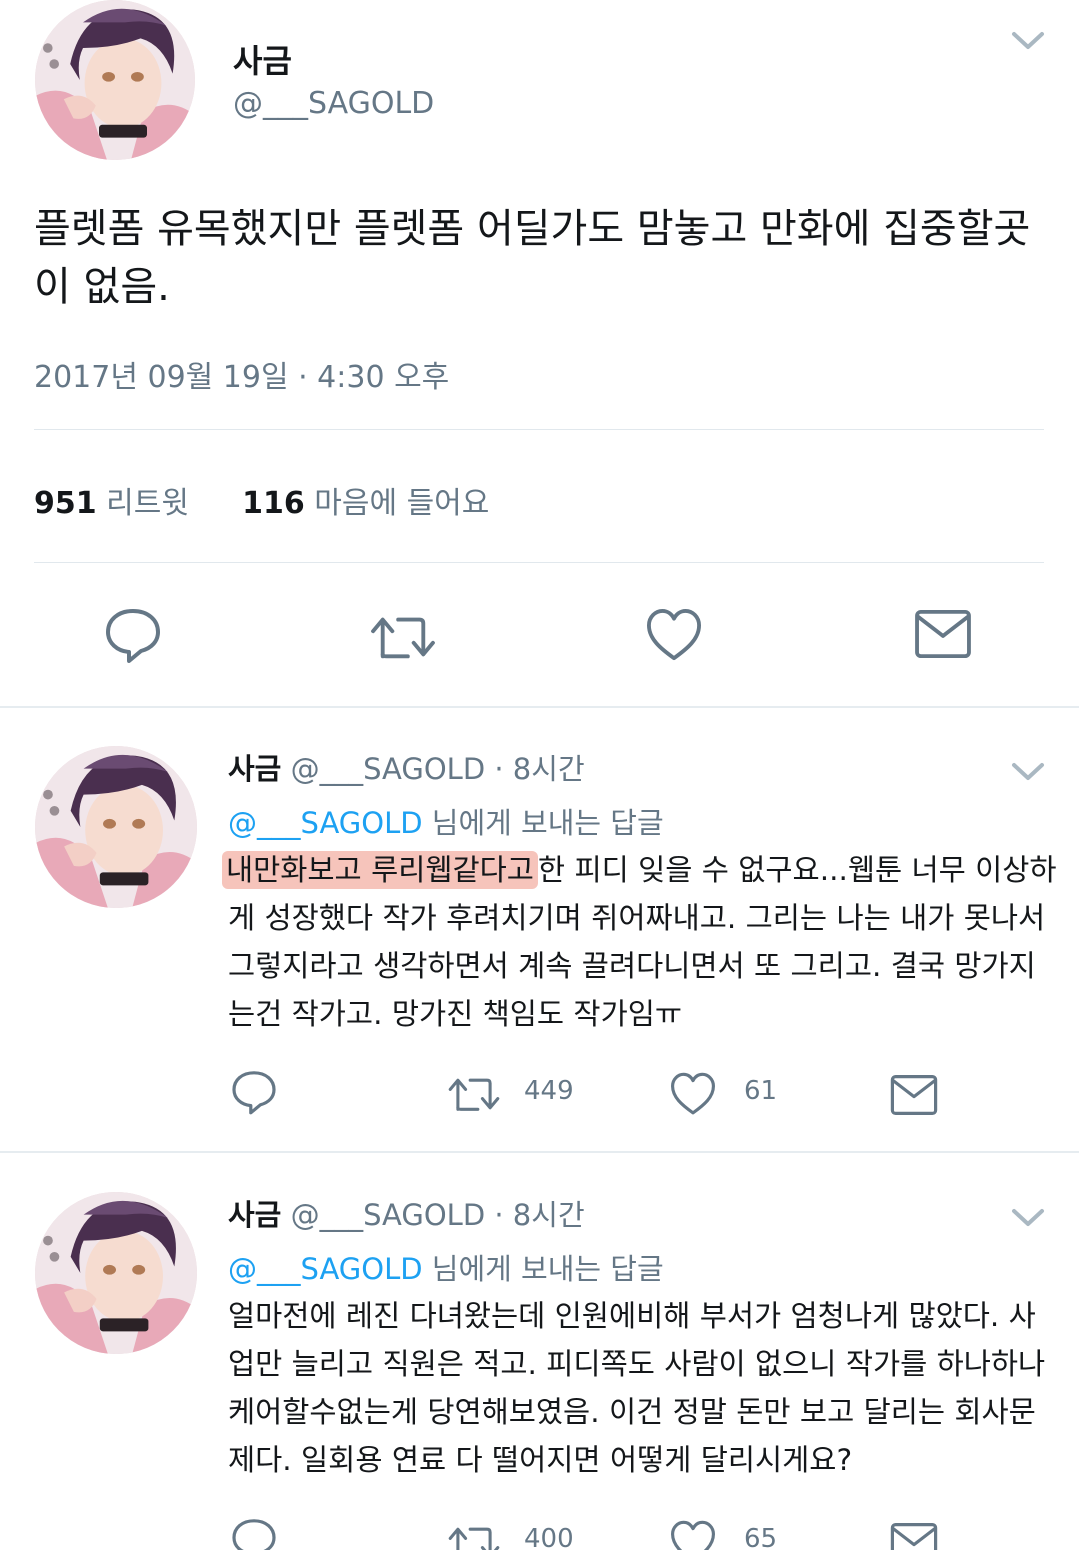 Image resolution: width=1079 pixels, height=1550 pixels. I want to click on tweet-timestamp: 2017년 09월 19일 · 4:30 오후, so click(241, 374).